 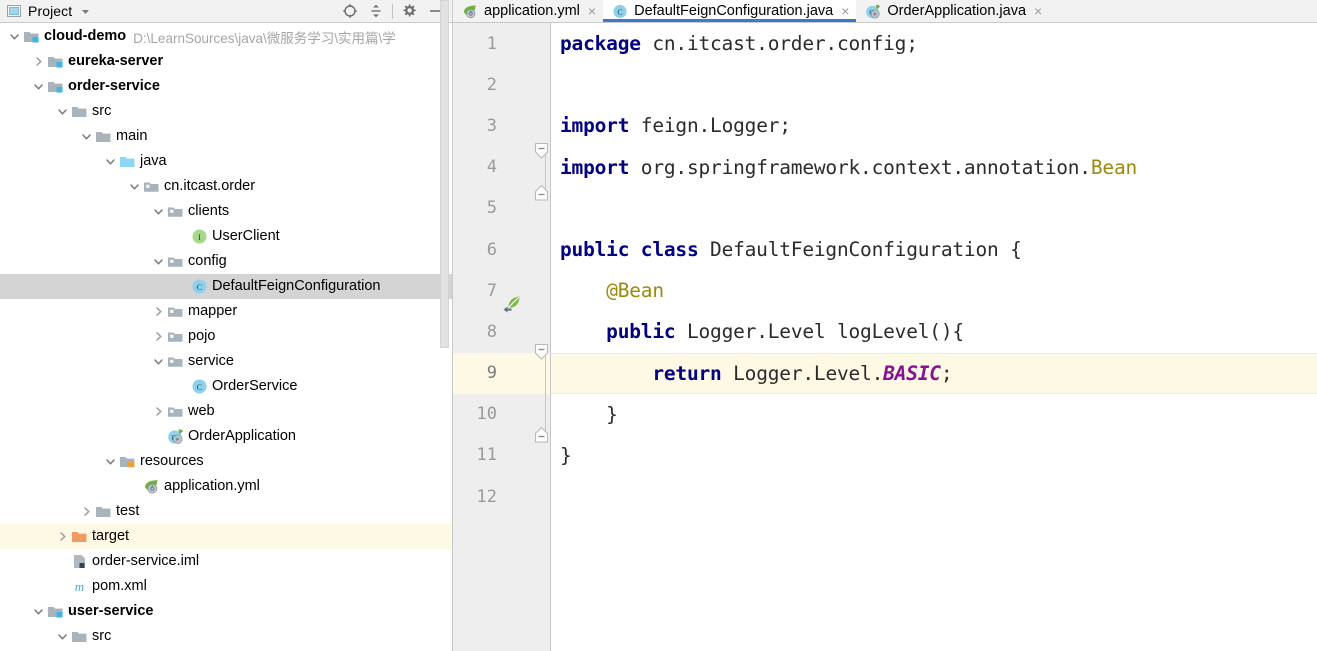 What do you see at coordinates (933, 331) in the screenshot?
I see `code-line-8: public Logger.Level logLevel(){` at bounding box center [933, 331].